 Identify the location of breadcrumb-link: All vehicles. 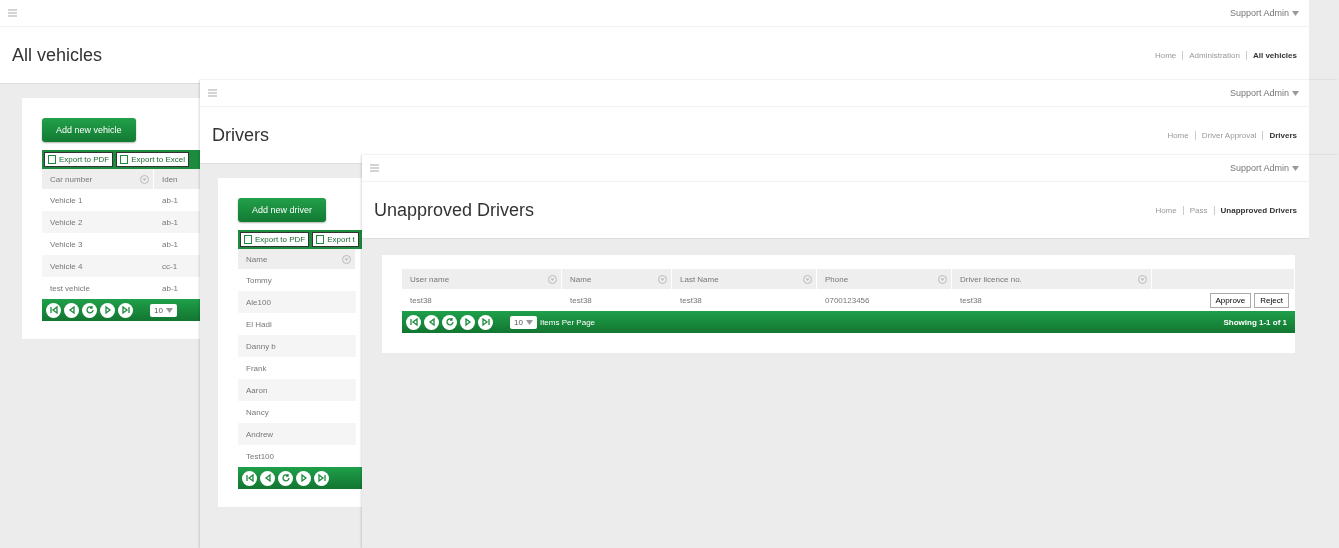
(1274, 55).